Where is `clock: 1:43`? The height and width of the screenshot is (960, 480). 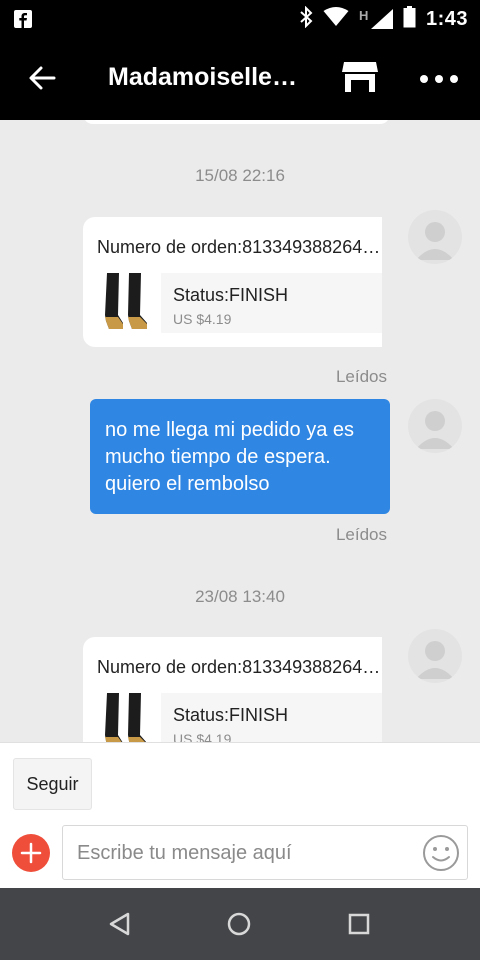
clock: 1:43 is located at coordinates (446, 18).